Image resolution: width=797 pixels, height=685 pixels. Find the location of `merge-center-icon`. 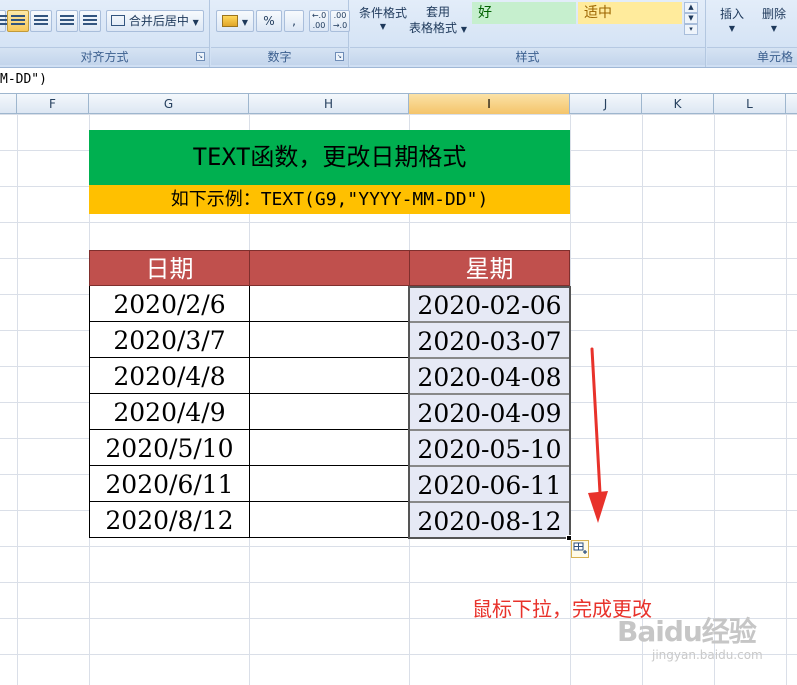

merge-center-icon is located at coordinates (118, 20).